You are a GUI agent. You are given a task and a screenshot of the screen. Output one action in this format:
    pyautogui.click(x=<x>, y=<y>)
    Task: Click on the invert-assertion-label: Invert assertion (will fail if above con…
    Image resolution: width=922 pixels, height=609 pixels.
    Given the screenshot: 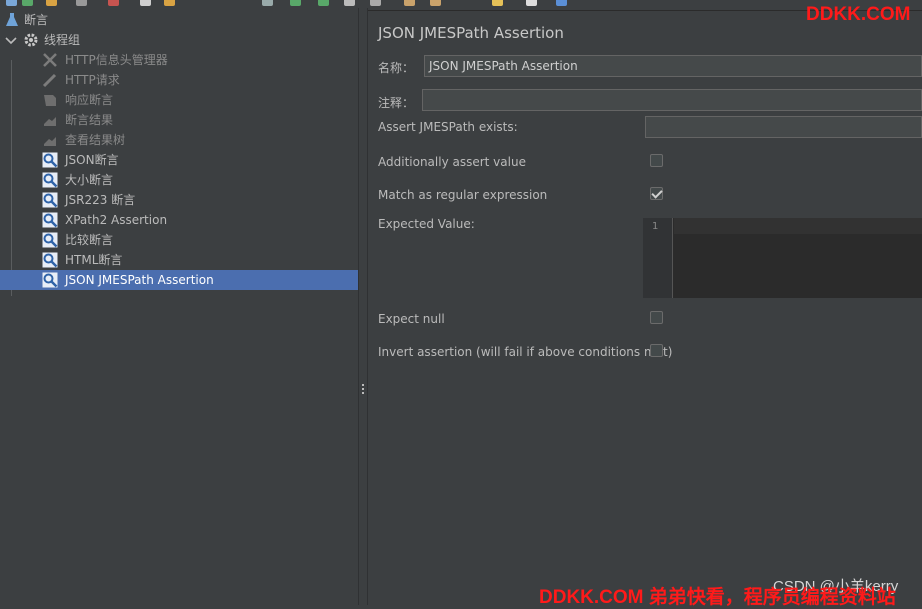 What is the action you would take?
    pyautogui.click(x=525, y=352)
    